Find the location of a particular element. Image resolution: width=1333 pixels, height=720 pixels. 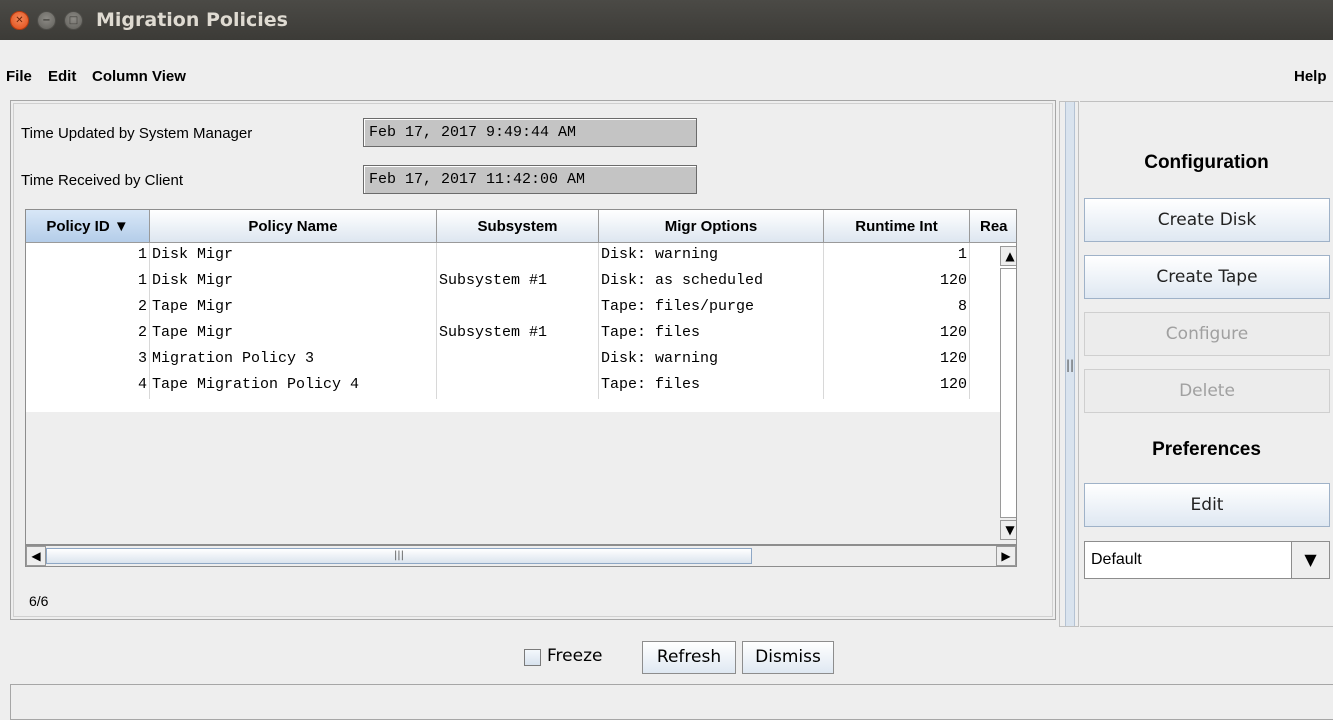

row-count: 6/6 is located at coordinates (39, 601).